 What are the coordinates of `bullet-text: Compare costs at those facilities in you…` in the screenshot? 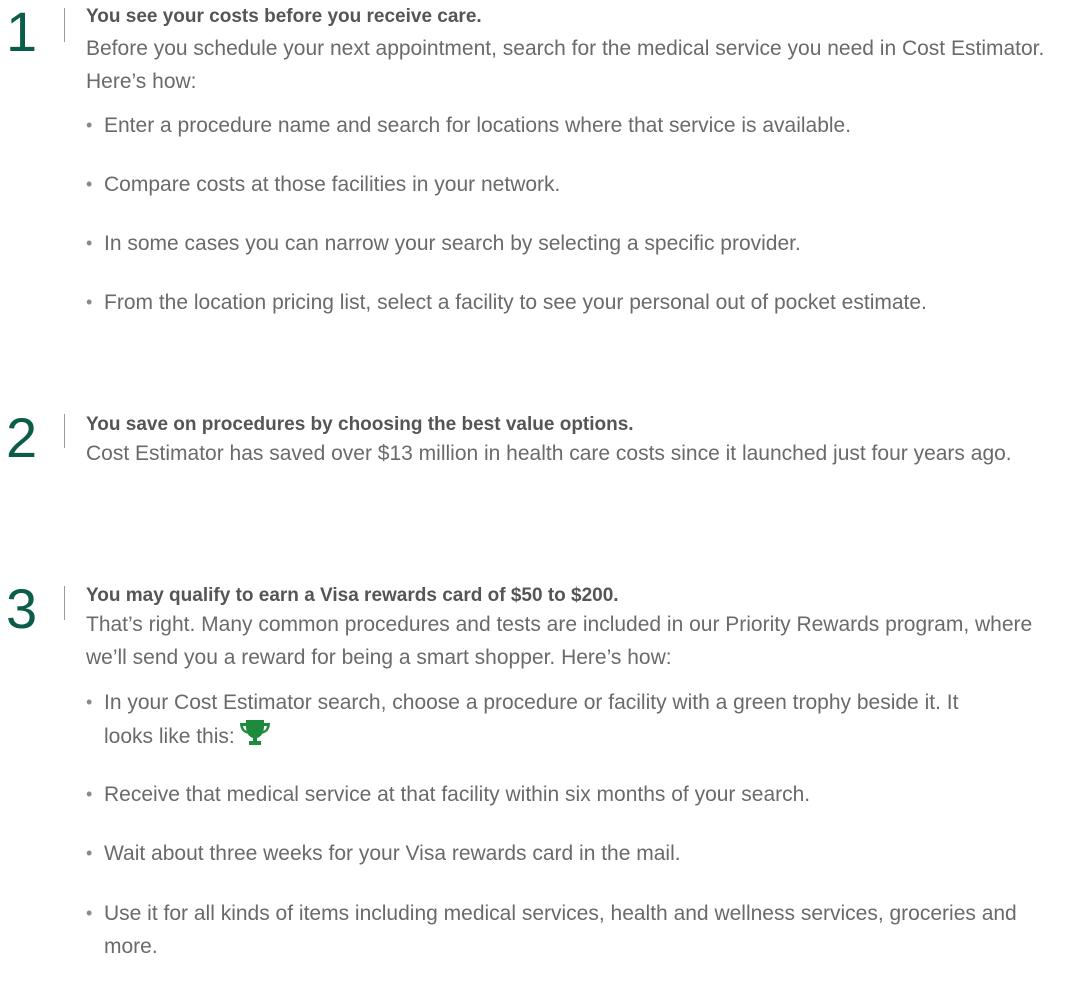 It's located at (332, 184).